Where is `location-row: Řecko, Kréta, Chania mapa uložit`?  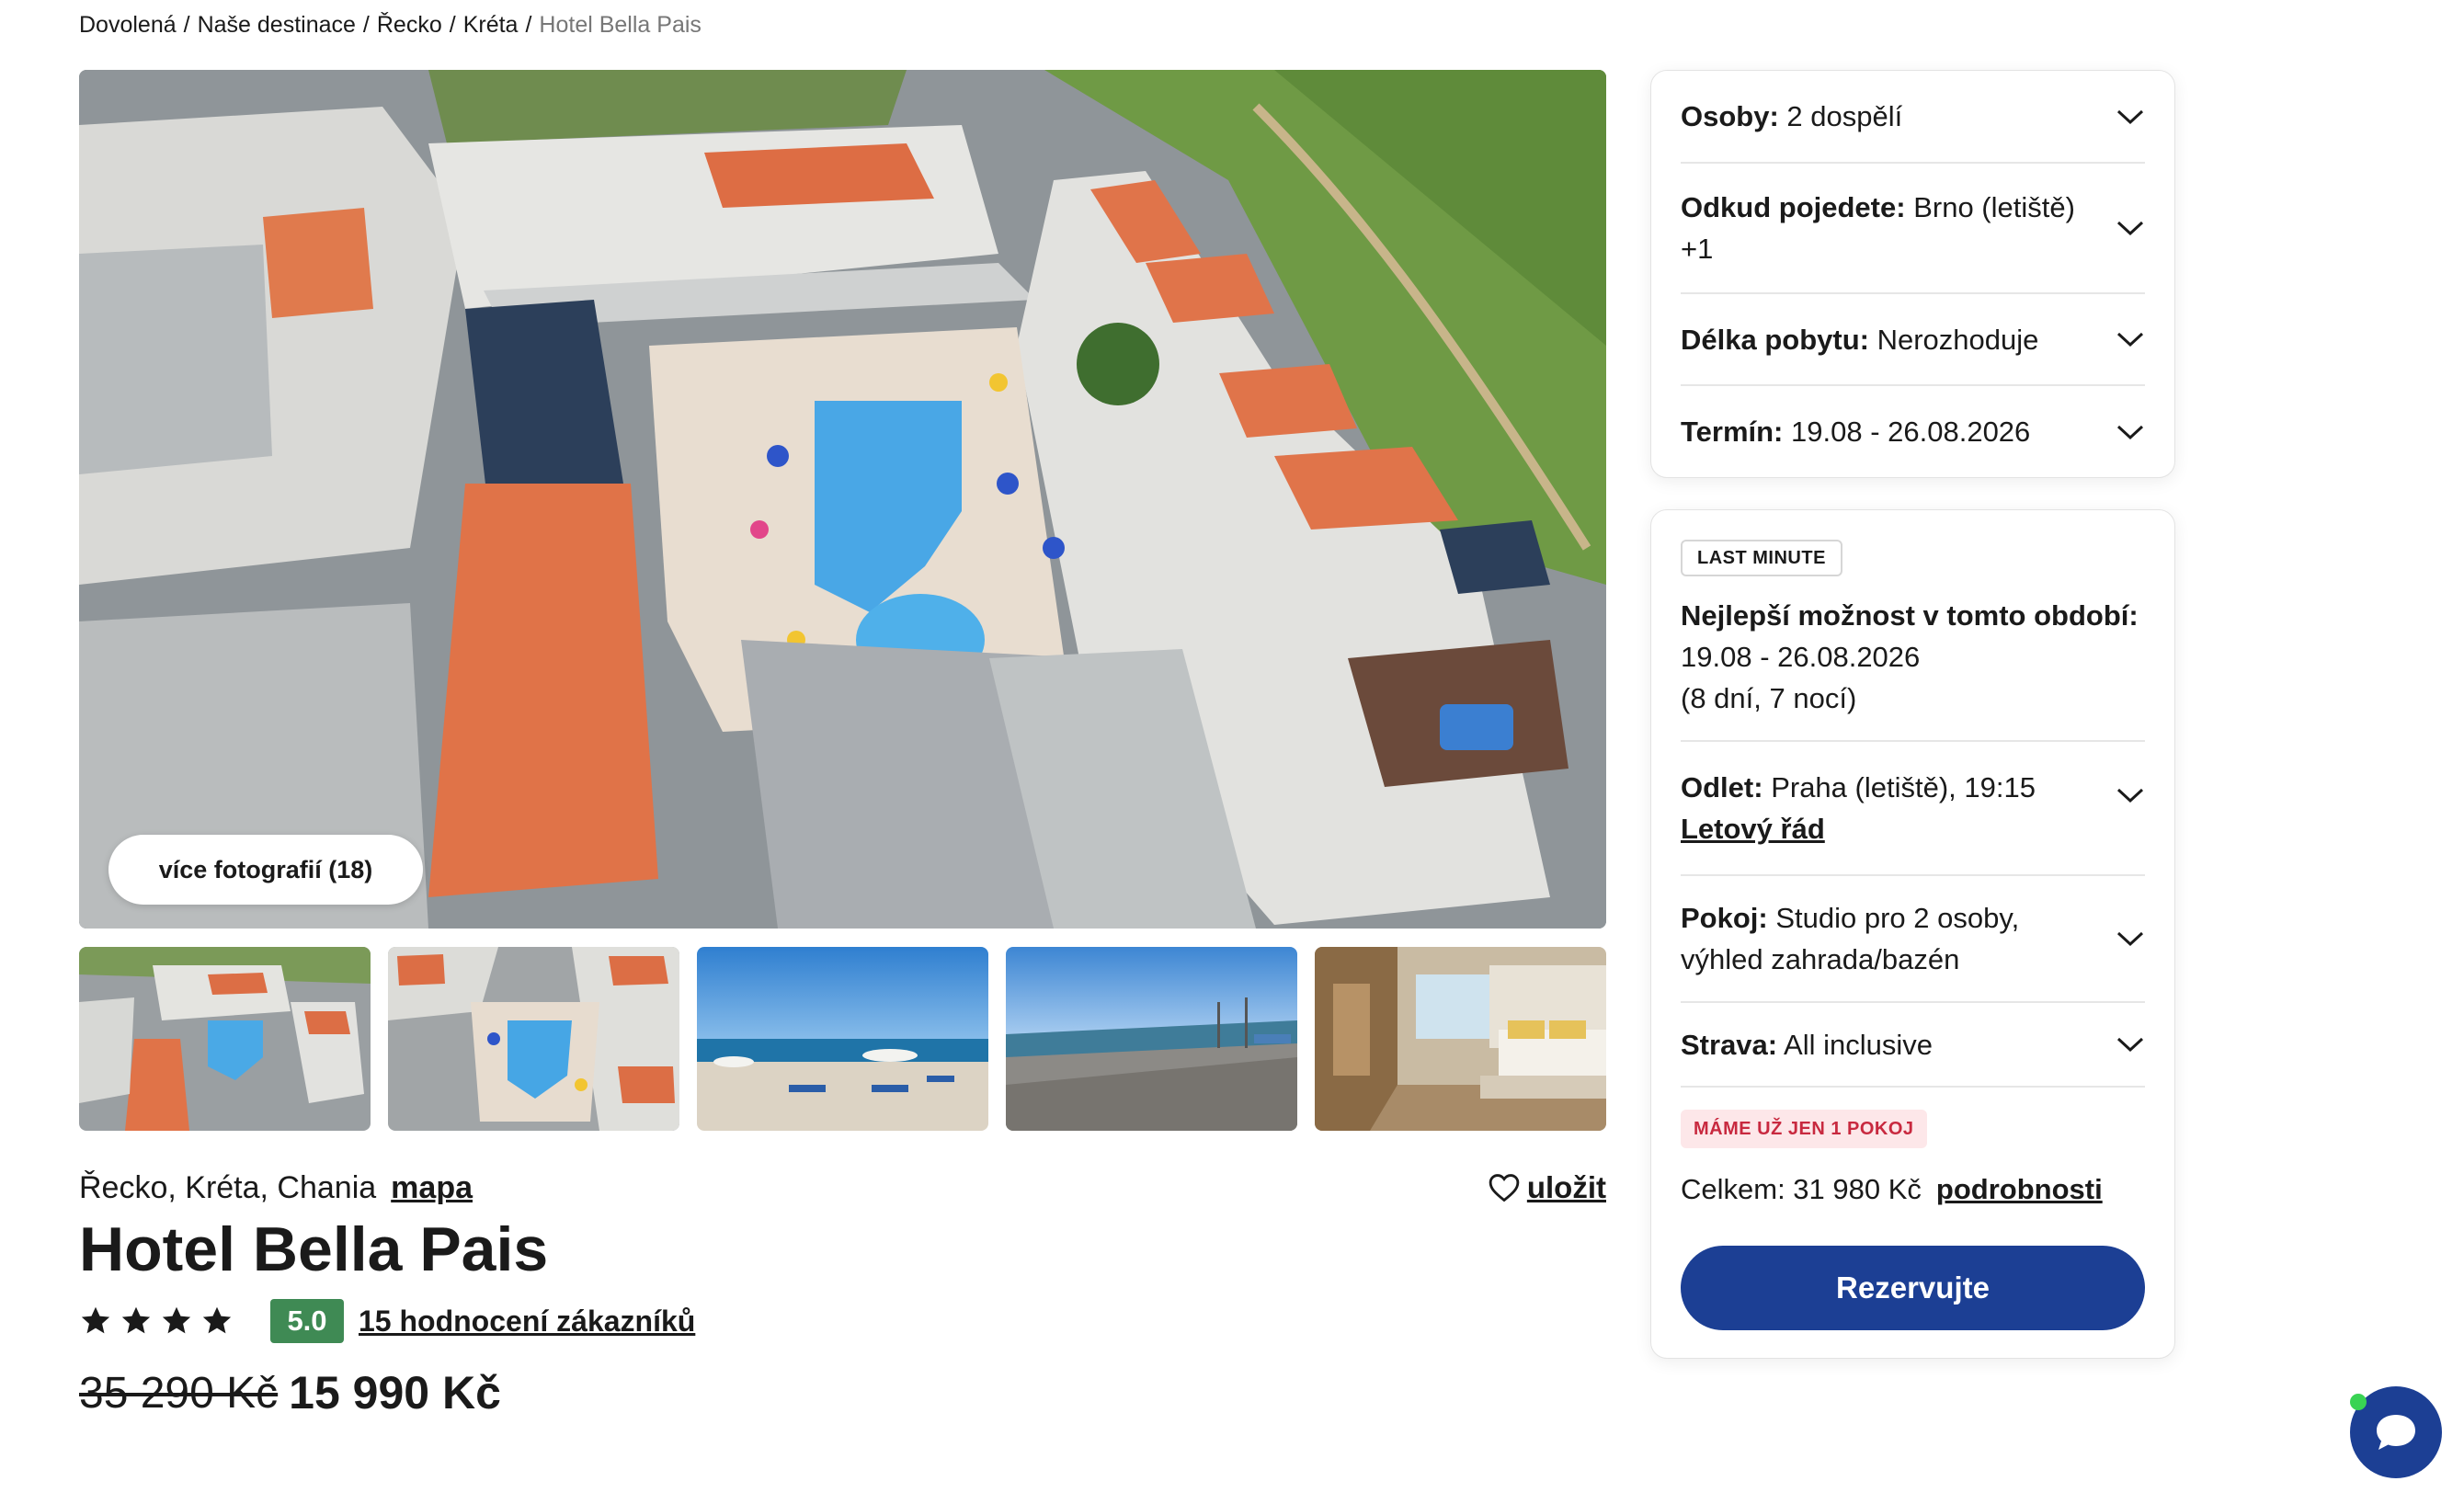 location-row: Řecko, Kréta, Chania mapa uložit is located at coordinates (842, 1188).